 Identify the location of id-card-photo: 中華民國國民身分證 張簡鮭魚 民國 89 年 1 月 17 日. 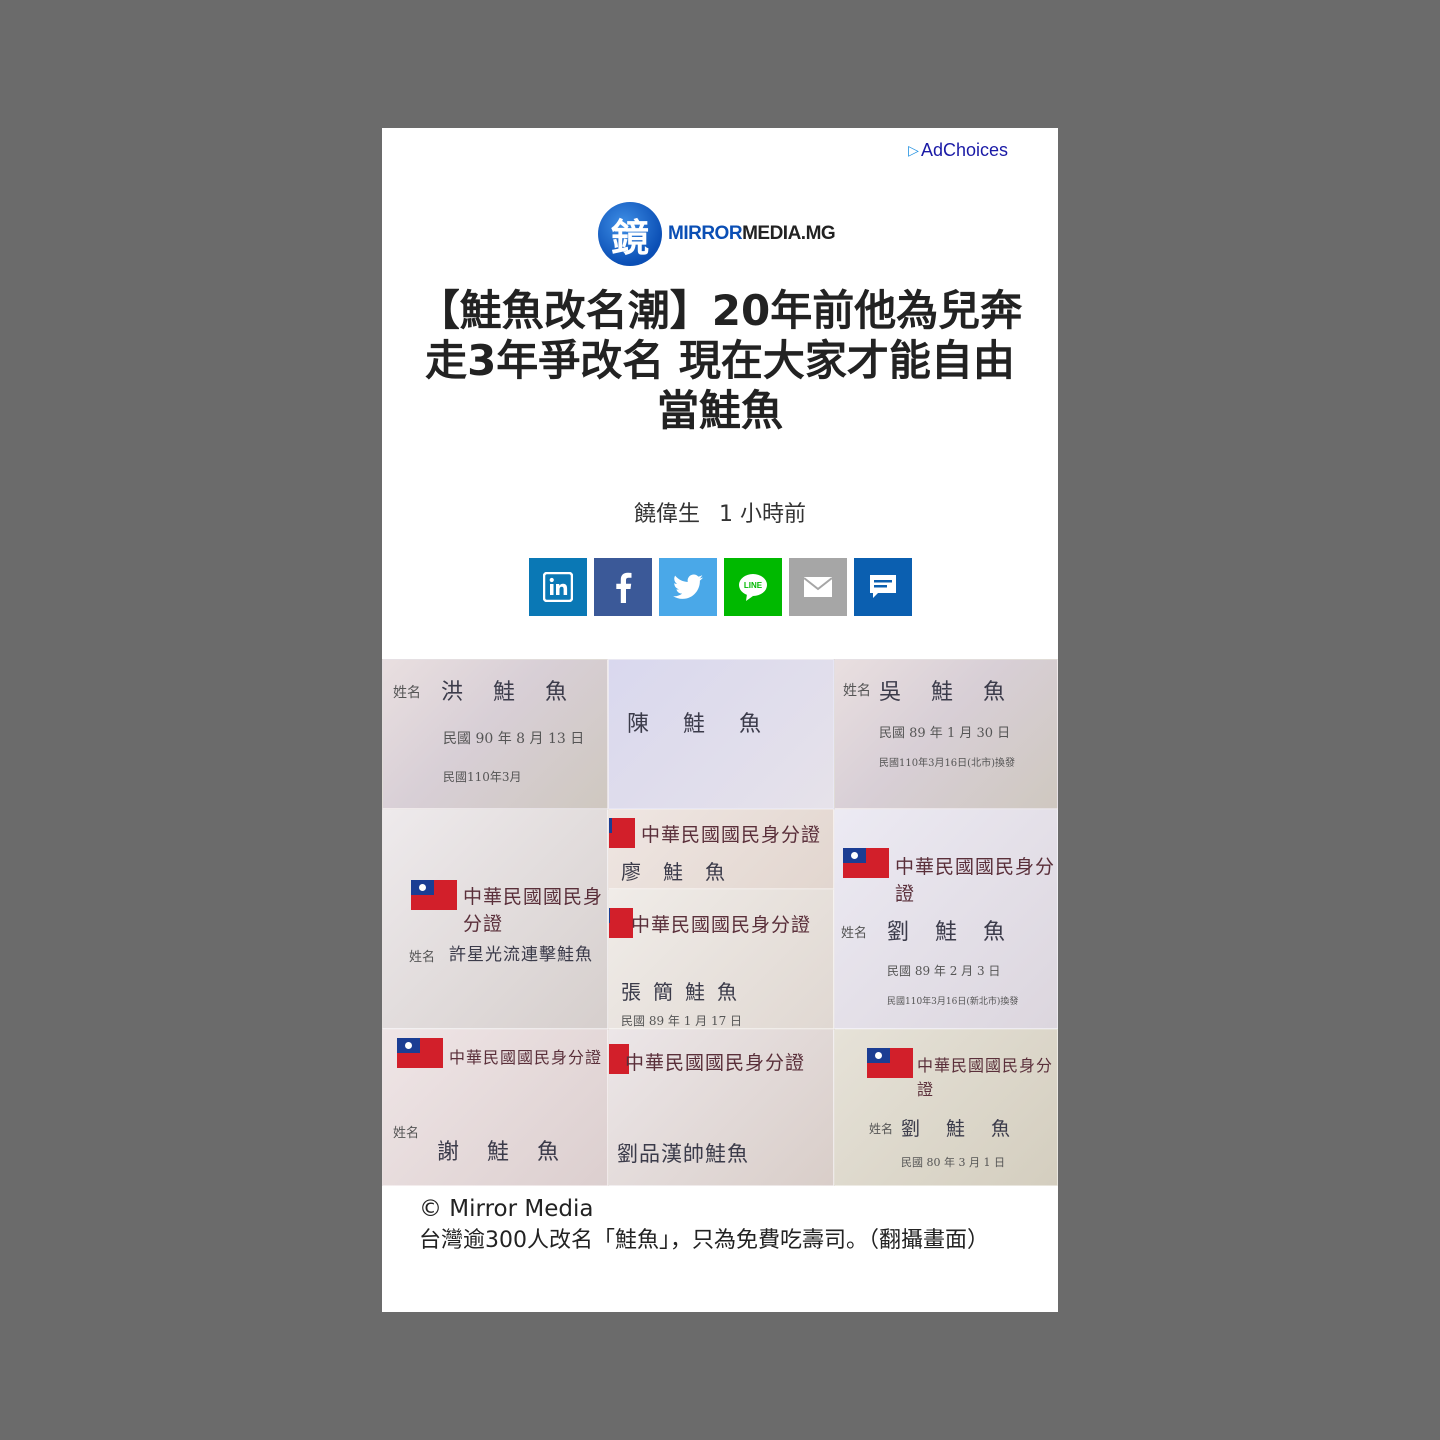
(721, 959).